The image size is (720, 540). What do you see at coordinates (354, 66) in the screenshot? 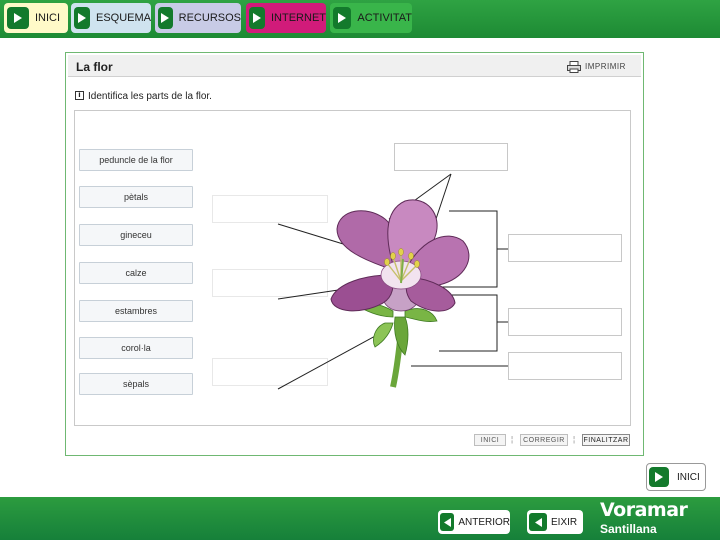
I see `panel-header: La flor IMPRIMIR` at bounding box center [354, 66].